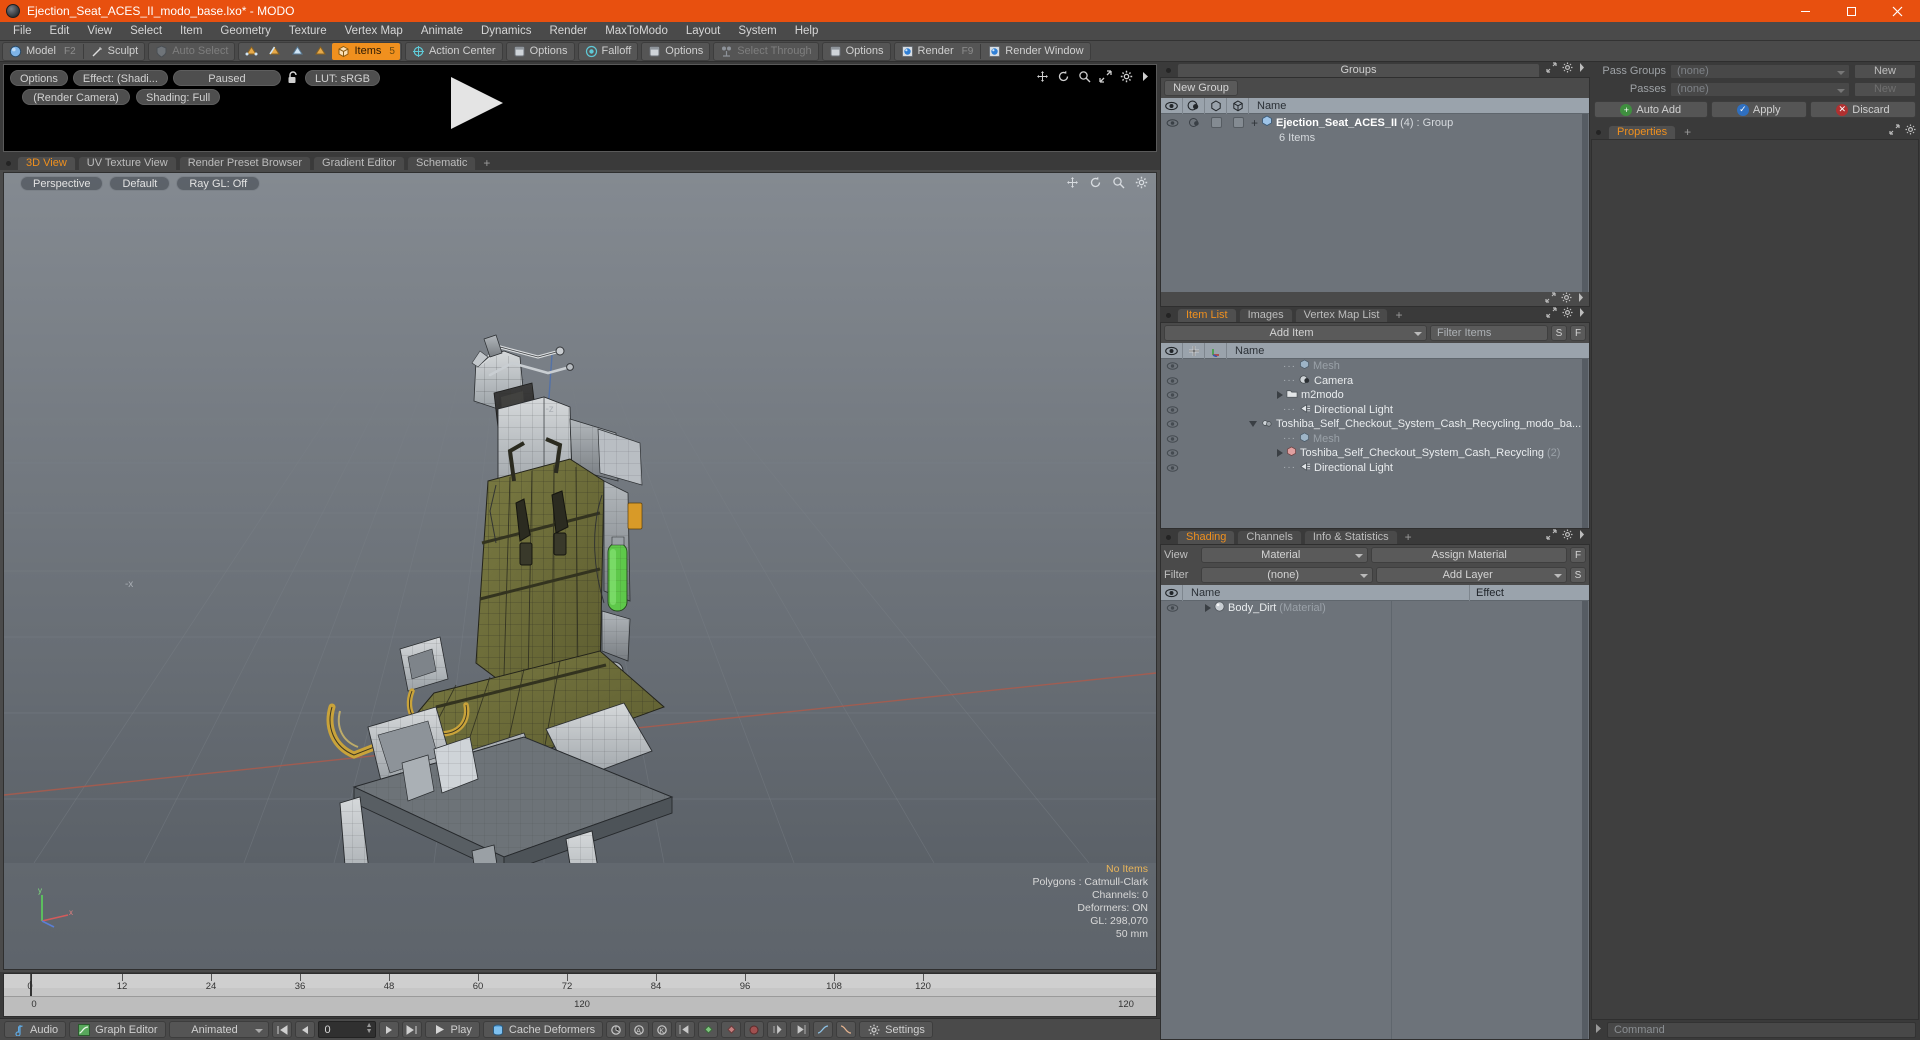 This screenshot has height=1040, width=1920. Describe the element at coordinates (35, 1029) in the screenshot. I see `audio-button: Audio` at that location.